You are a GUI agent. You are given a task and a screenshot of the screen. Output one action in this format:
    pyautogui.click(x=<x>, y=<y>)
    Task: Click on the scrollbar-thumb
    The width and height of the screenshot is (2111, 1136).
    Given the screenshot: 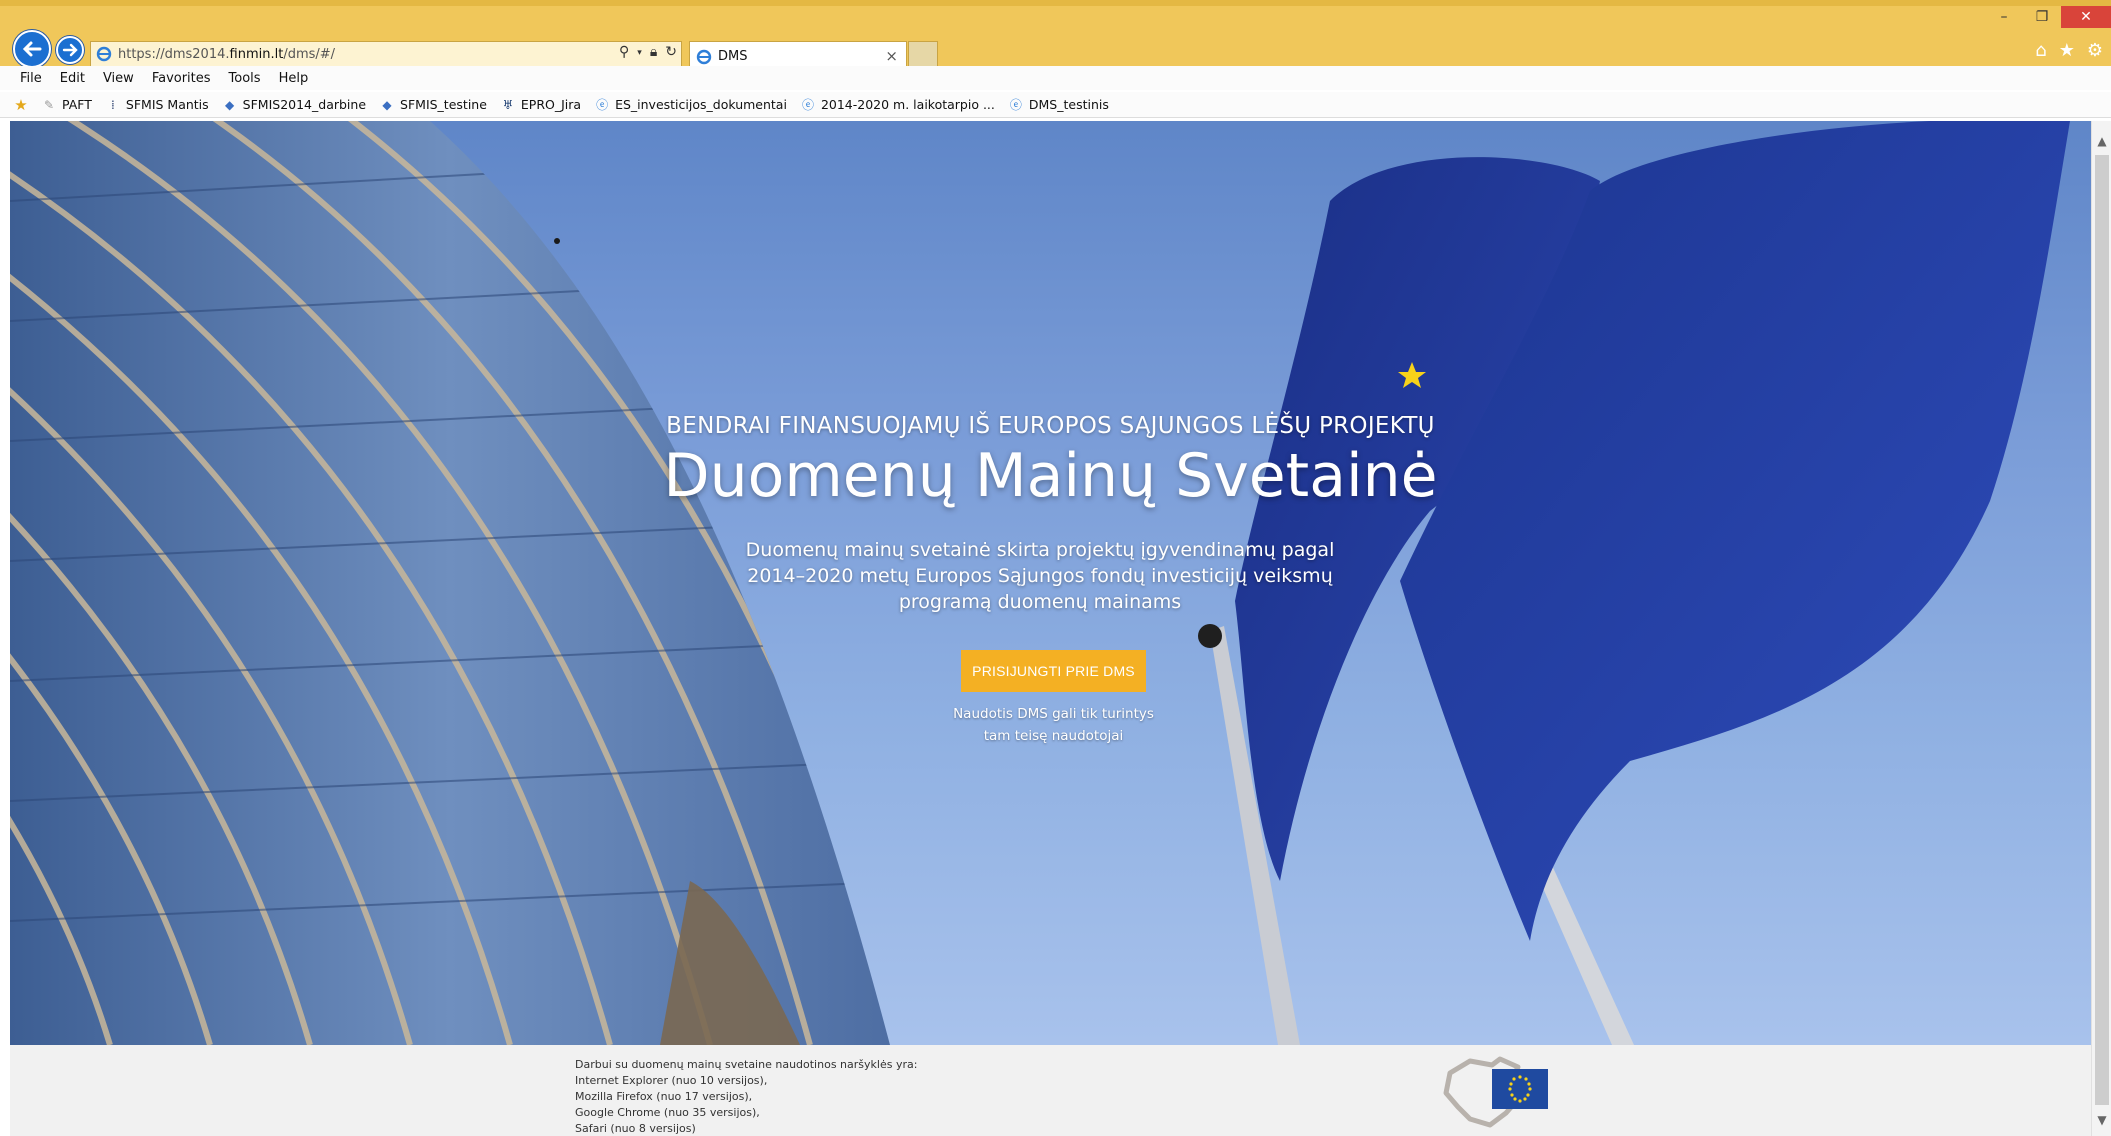 What is the action you would take?
    pyautogui.click(x=2102, y=630)
    